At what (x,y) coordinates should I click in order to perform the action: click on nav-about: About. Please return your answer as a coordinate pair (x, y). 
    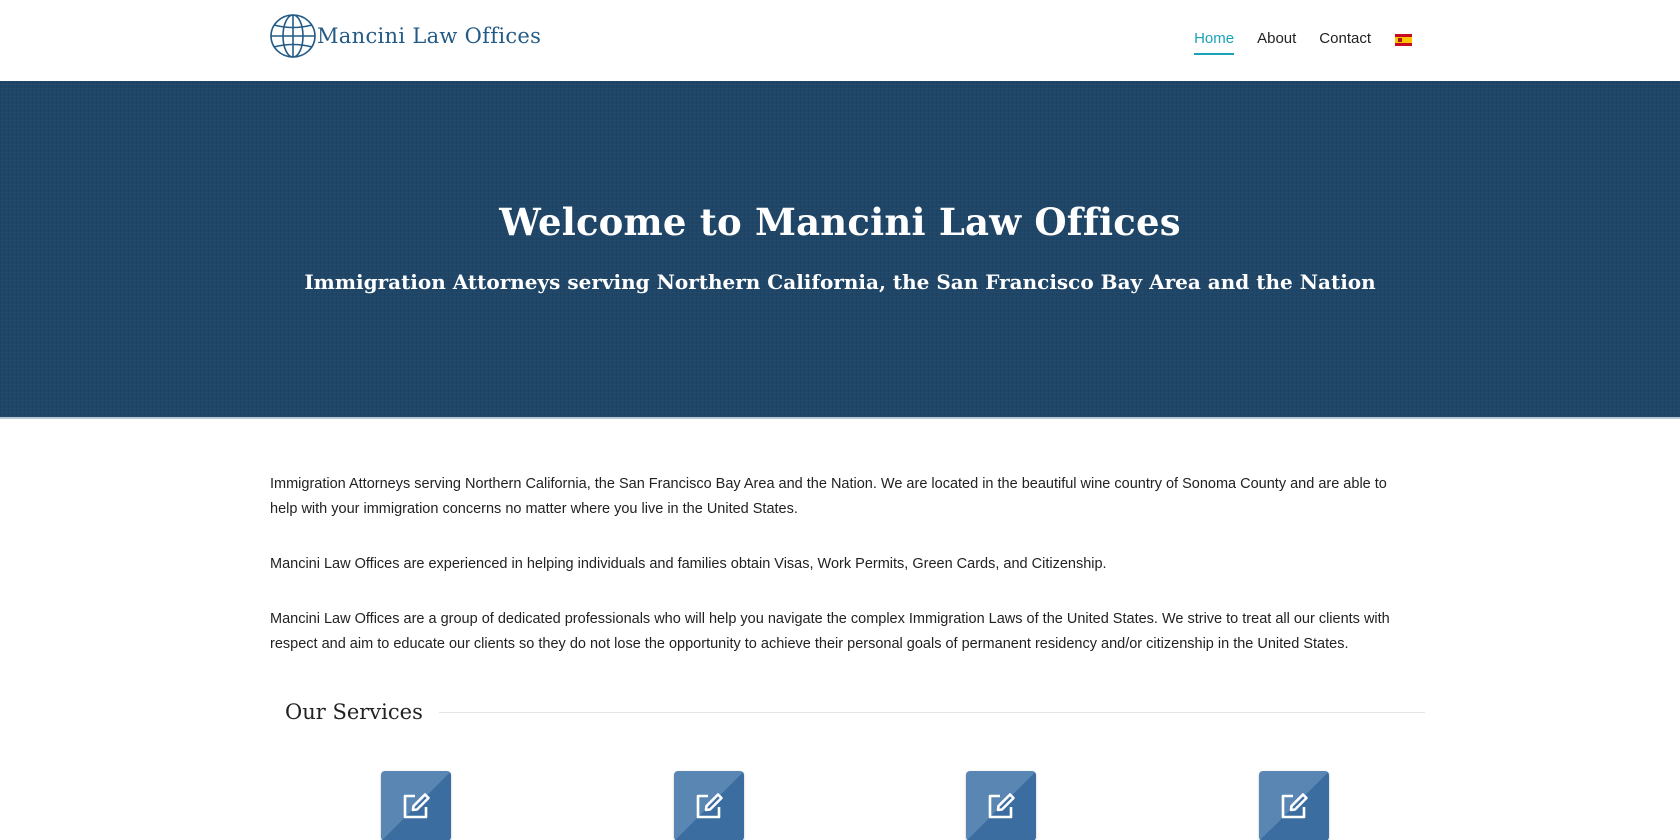
    Looking at the image, I should click on (1276, 41).